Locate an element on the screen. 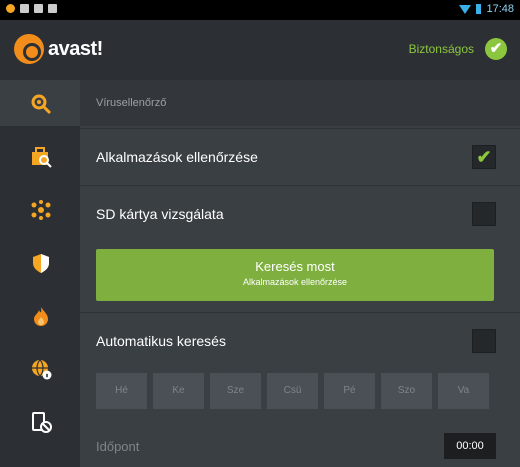 The image size is (520, 467). app-name: avast! is located at coordinates (75, 48).